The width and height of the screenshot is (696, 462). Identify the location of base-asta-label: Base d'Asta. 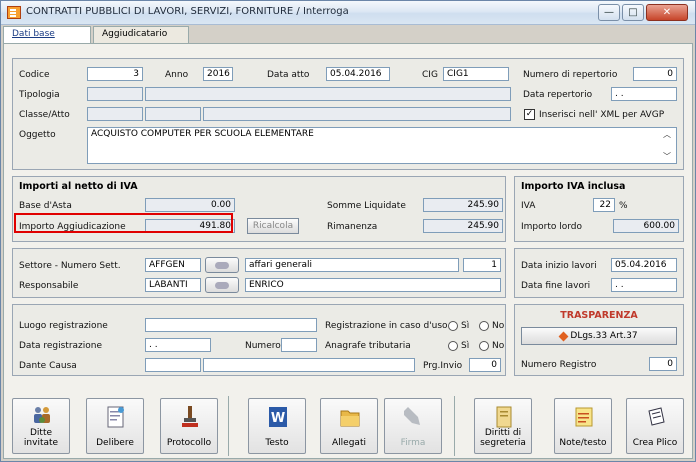
(45, 206).